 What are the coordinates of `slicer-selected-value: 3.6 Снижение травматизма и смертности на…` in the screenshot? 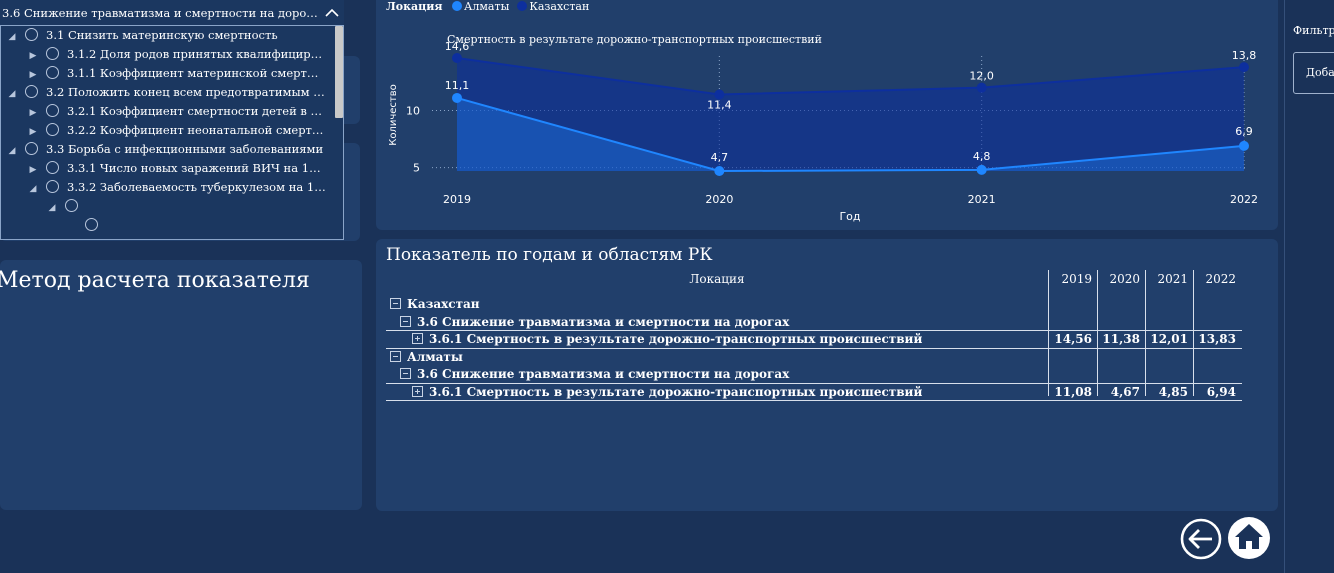 It's located at (161, 13).